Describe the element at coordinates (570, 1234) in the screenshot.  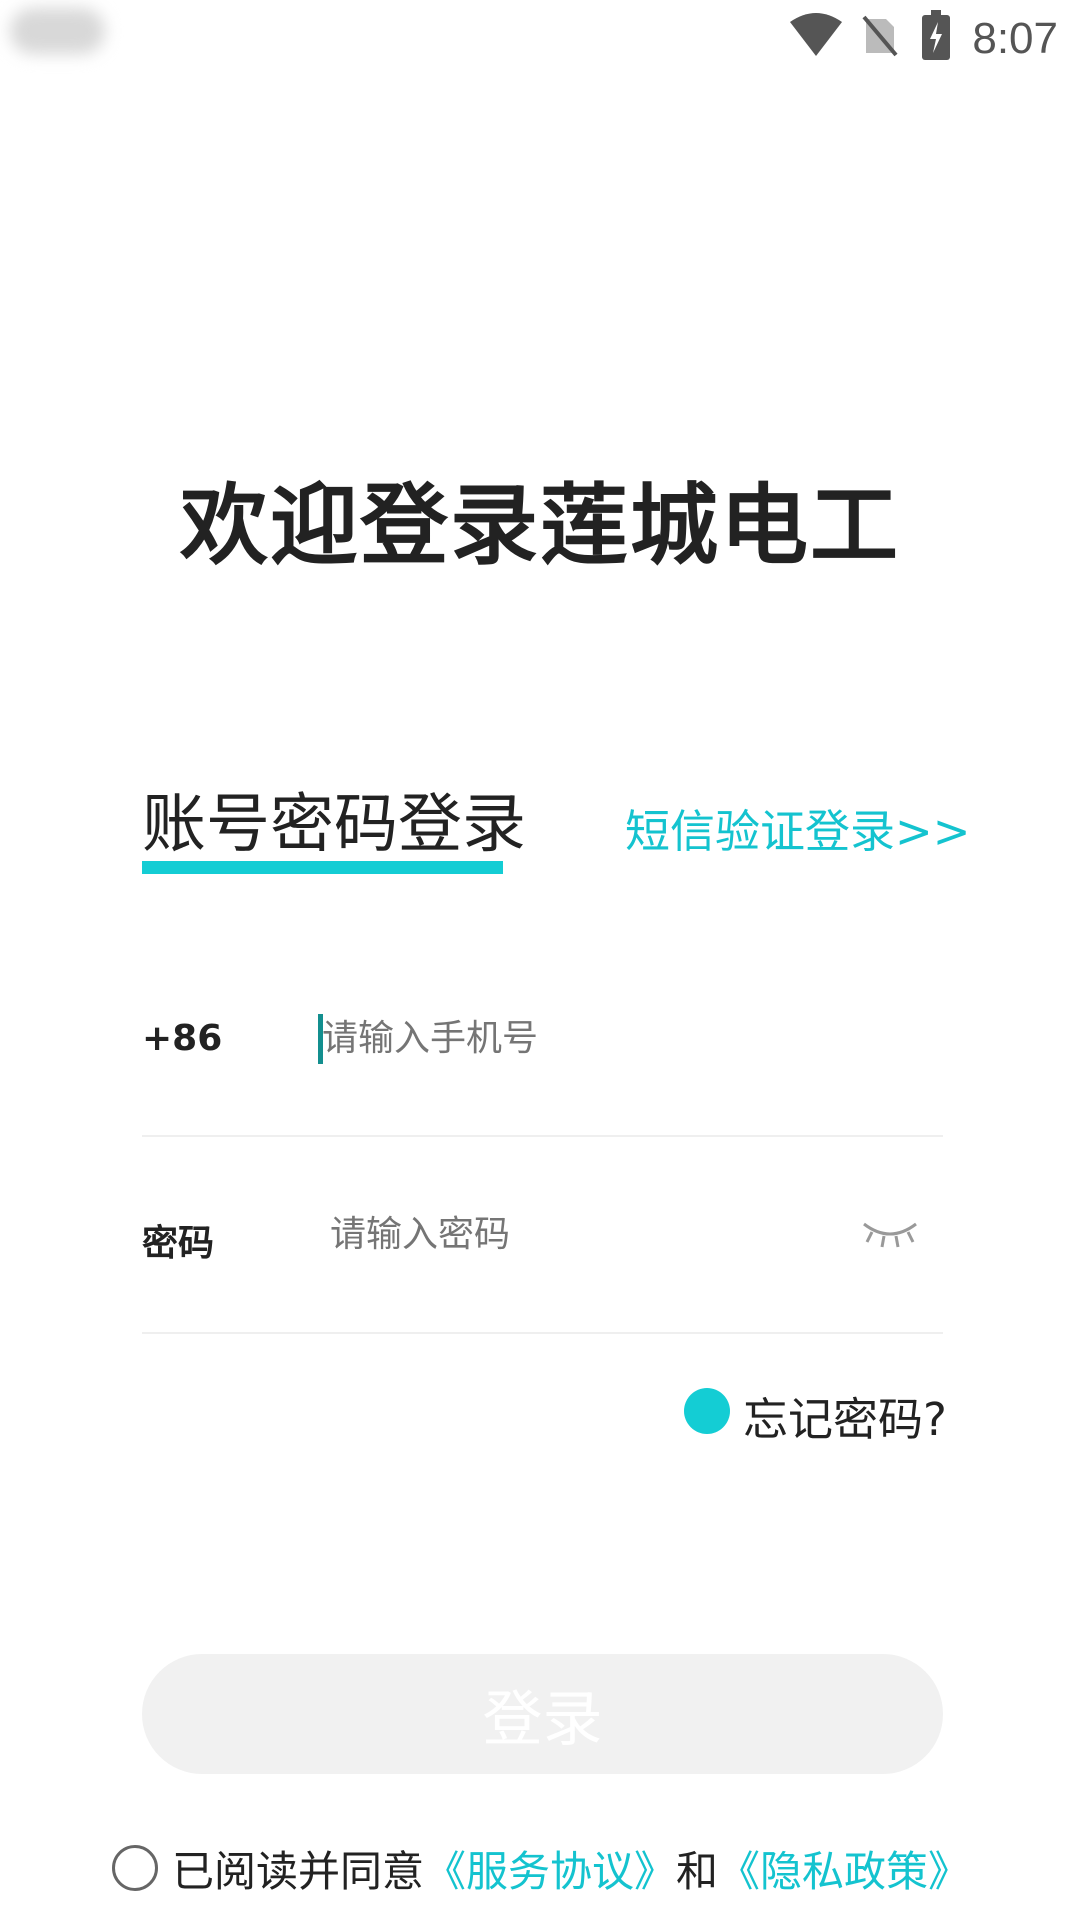
I see `password-input` at that location.